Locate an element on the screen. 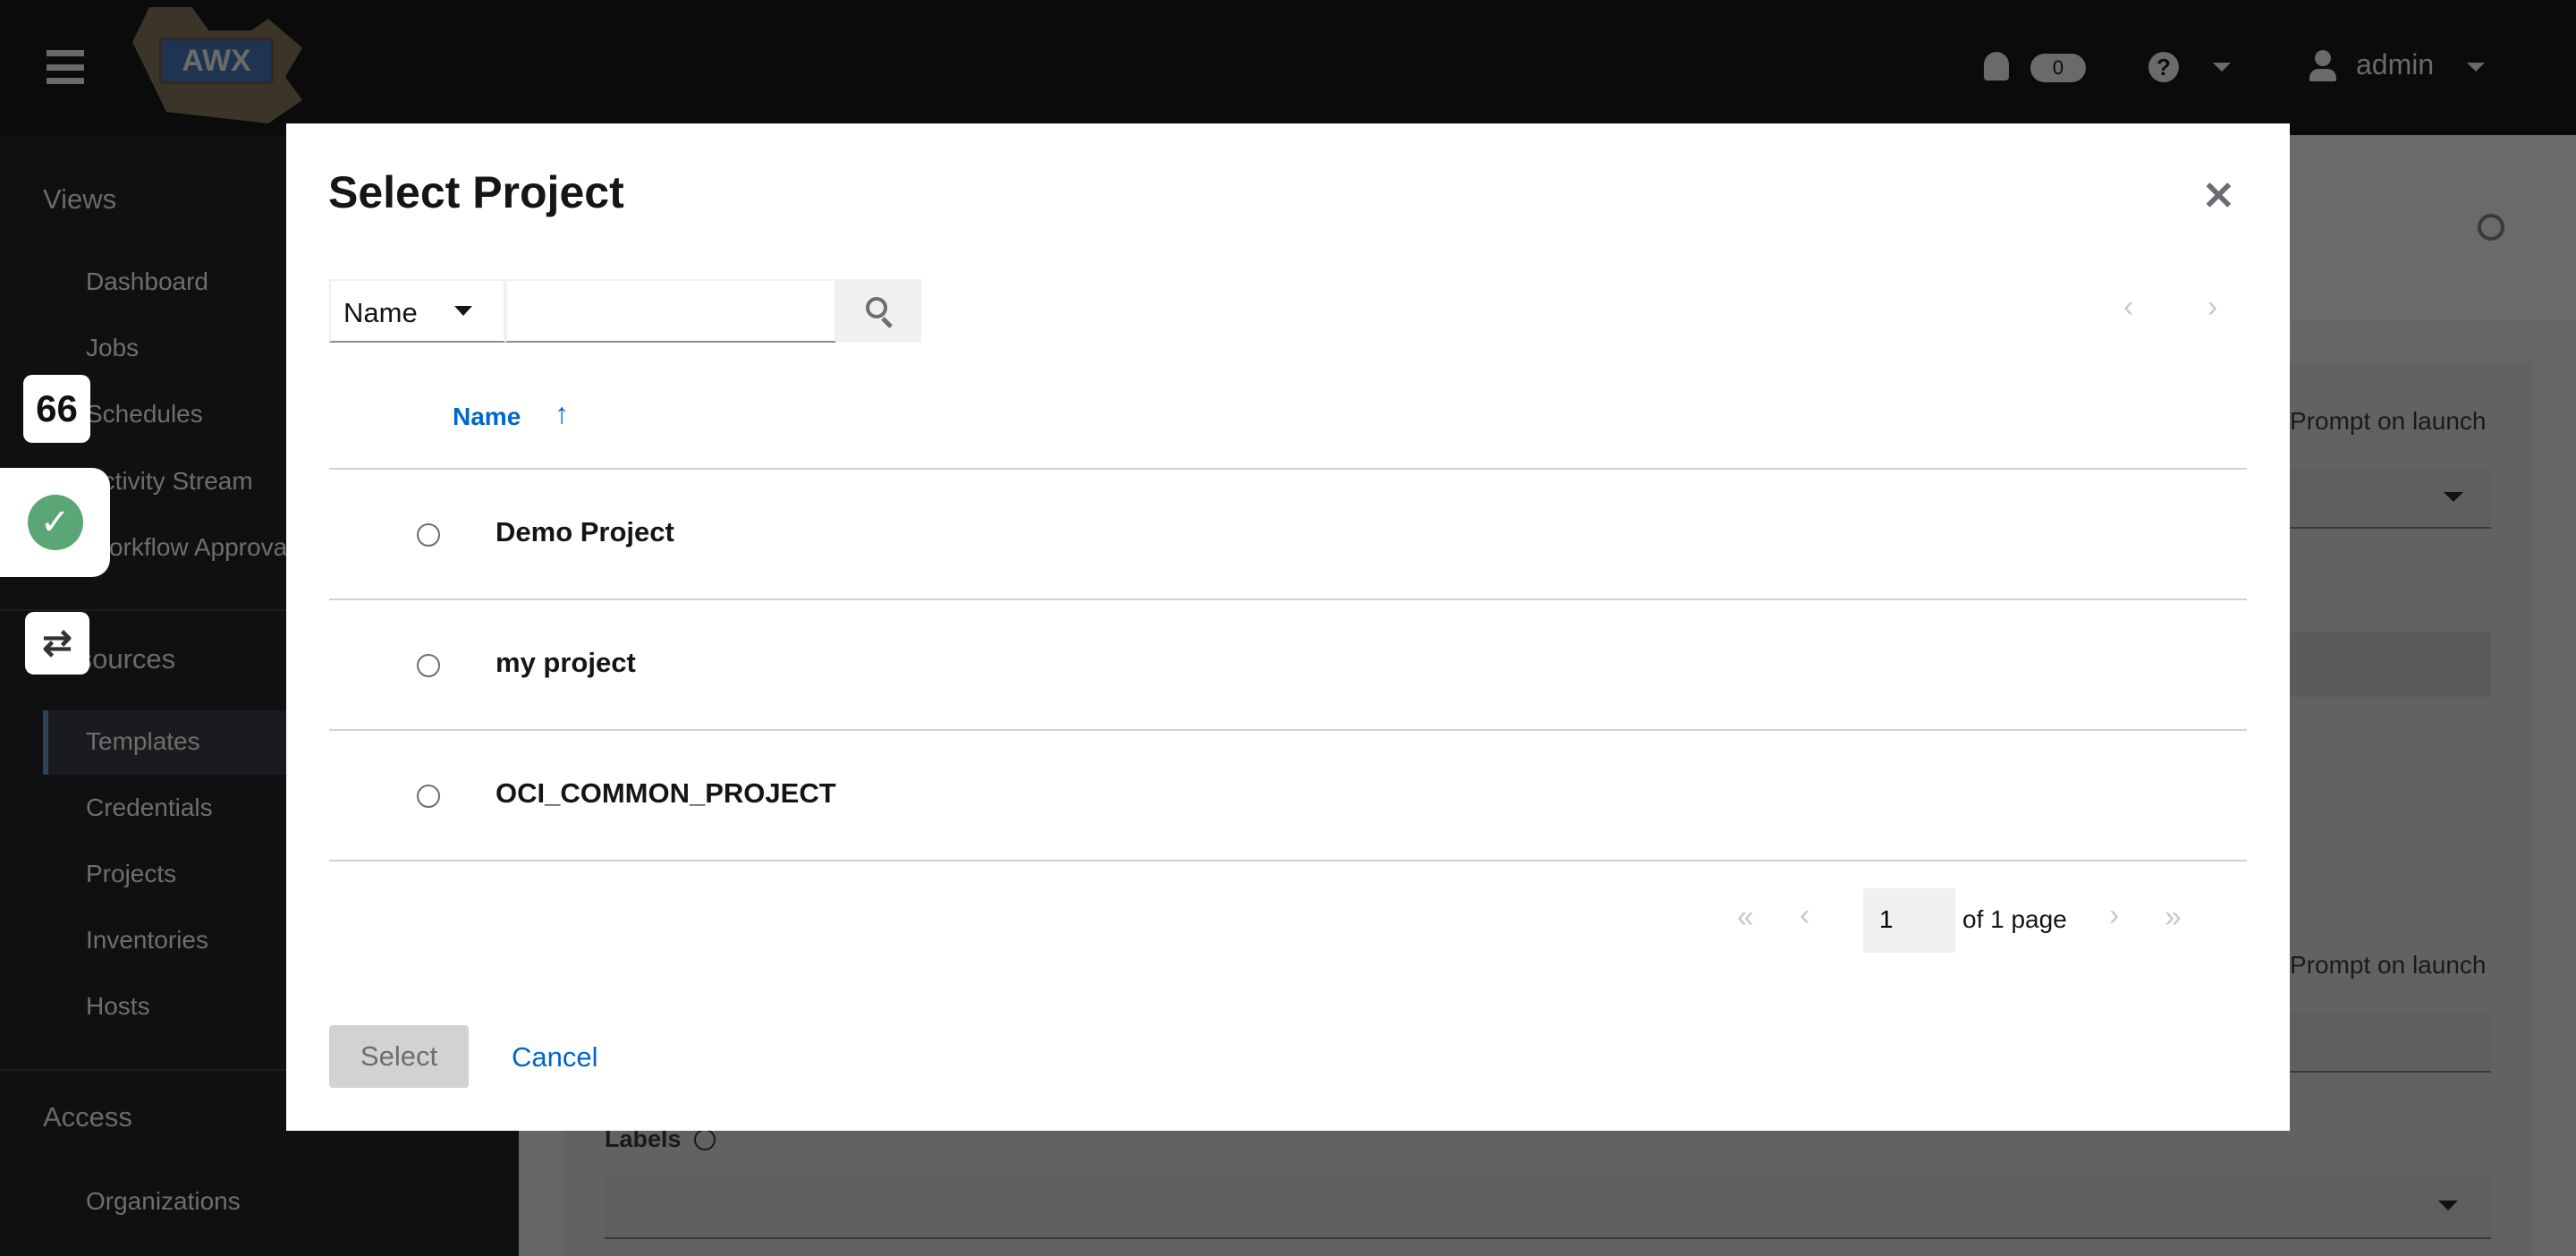 This screenshot has height=1256, width=2576. search-input is located at coordinates (670, 311).